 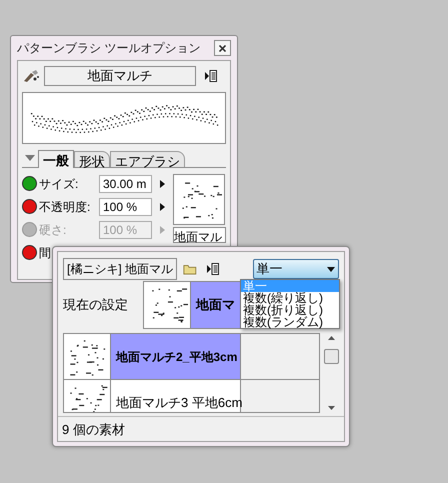 What do you see at coordinates (176, 356) in the screenshot?
I see `material-item: 地面マルチ2_平地3cm` at bounding box center [176, 356].